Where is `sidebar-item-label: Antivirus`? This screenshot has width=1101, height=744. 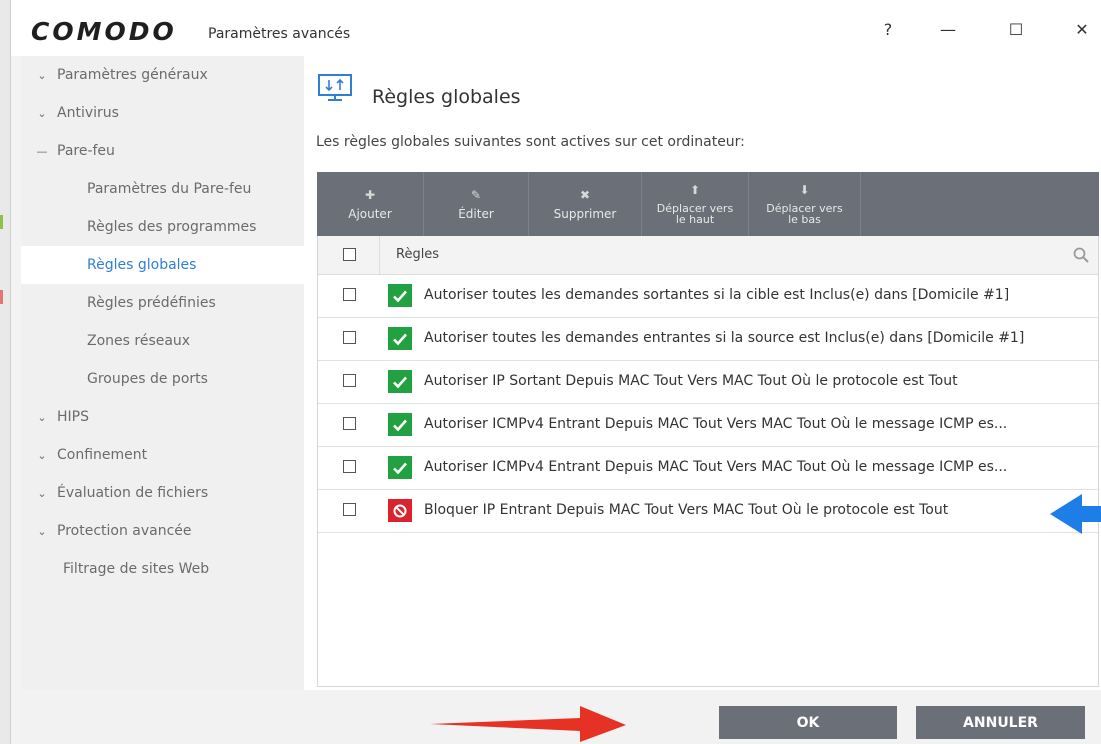
sidebar-item-label: Antivirus is located at coordinates (88, 113).